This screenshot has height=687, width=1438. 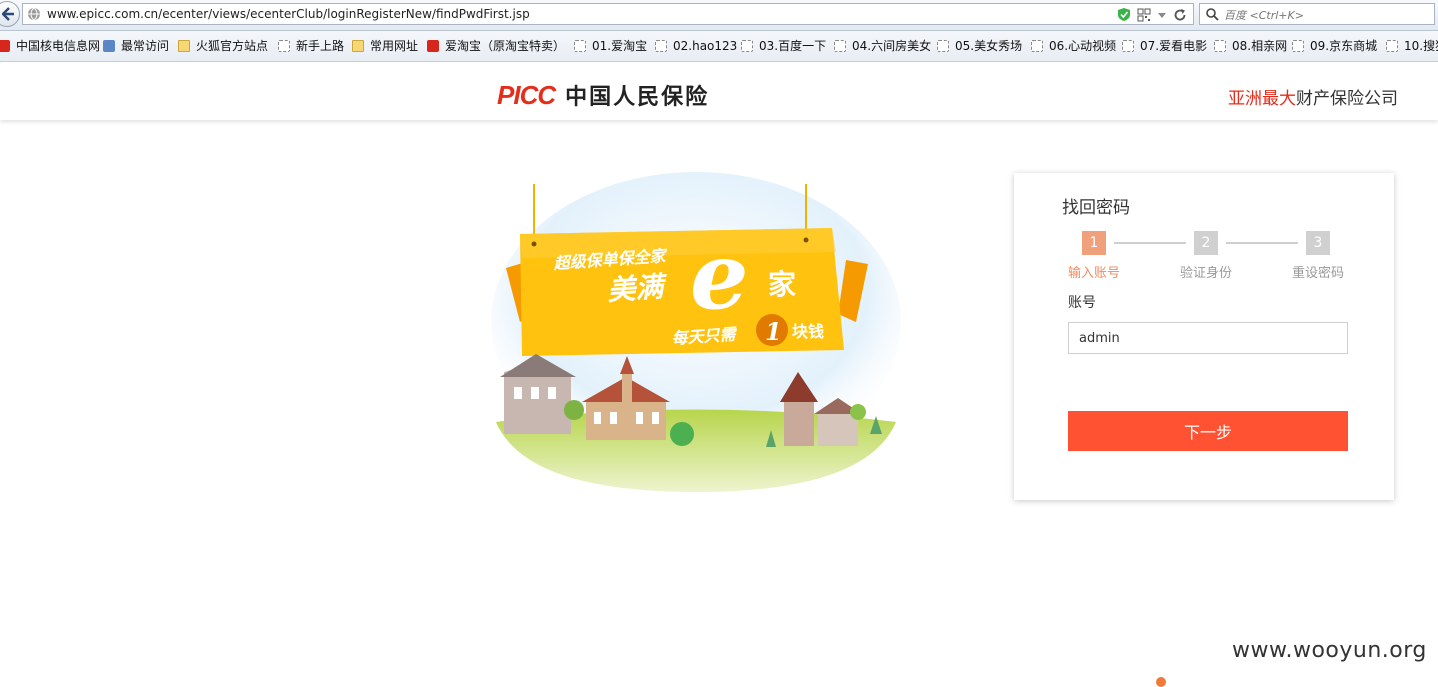 I want to click on panel-title: 找回密码, so click(x=1096, y=208).